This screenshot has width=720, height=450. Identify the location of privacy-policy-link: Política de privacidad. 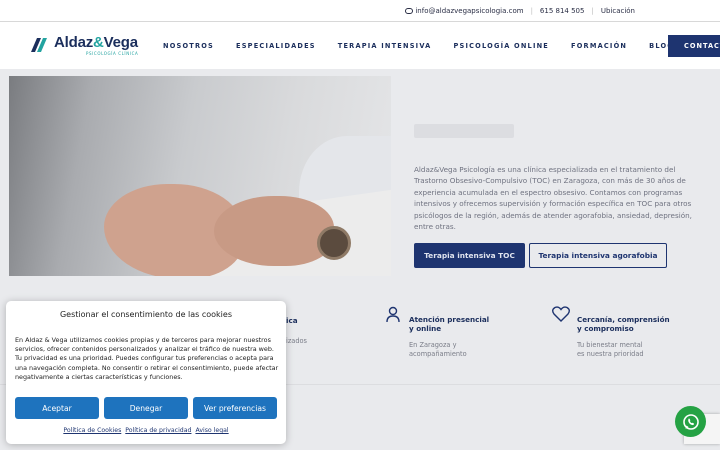
(158, 430).